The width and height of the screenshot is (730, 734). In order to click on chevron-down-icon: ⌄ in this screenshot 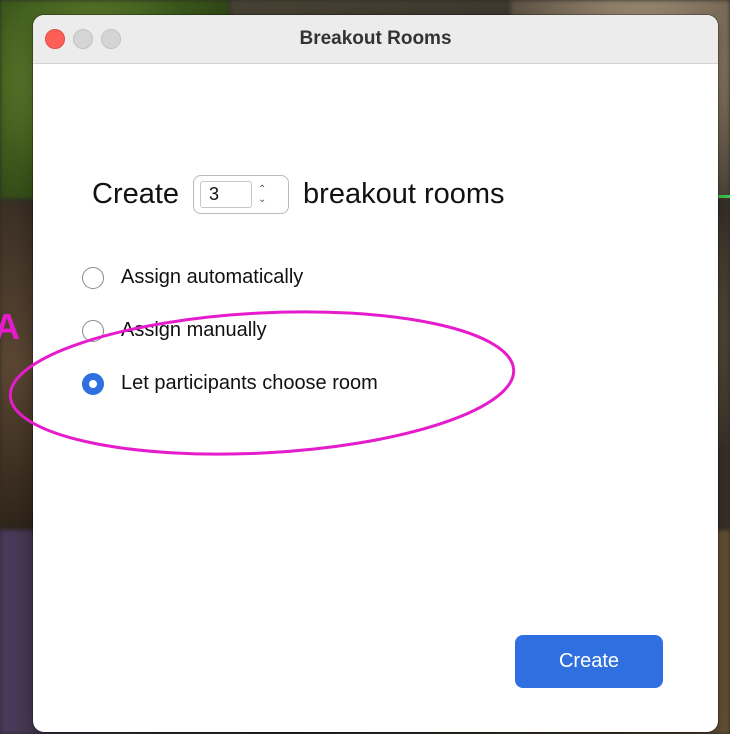, I will do `click(262, 199)`.